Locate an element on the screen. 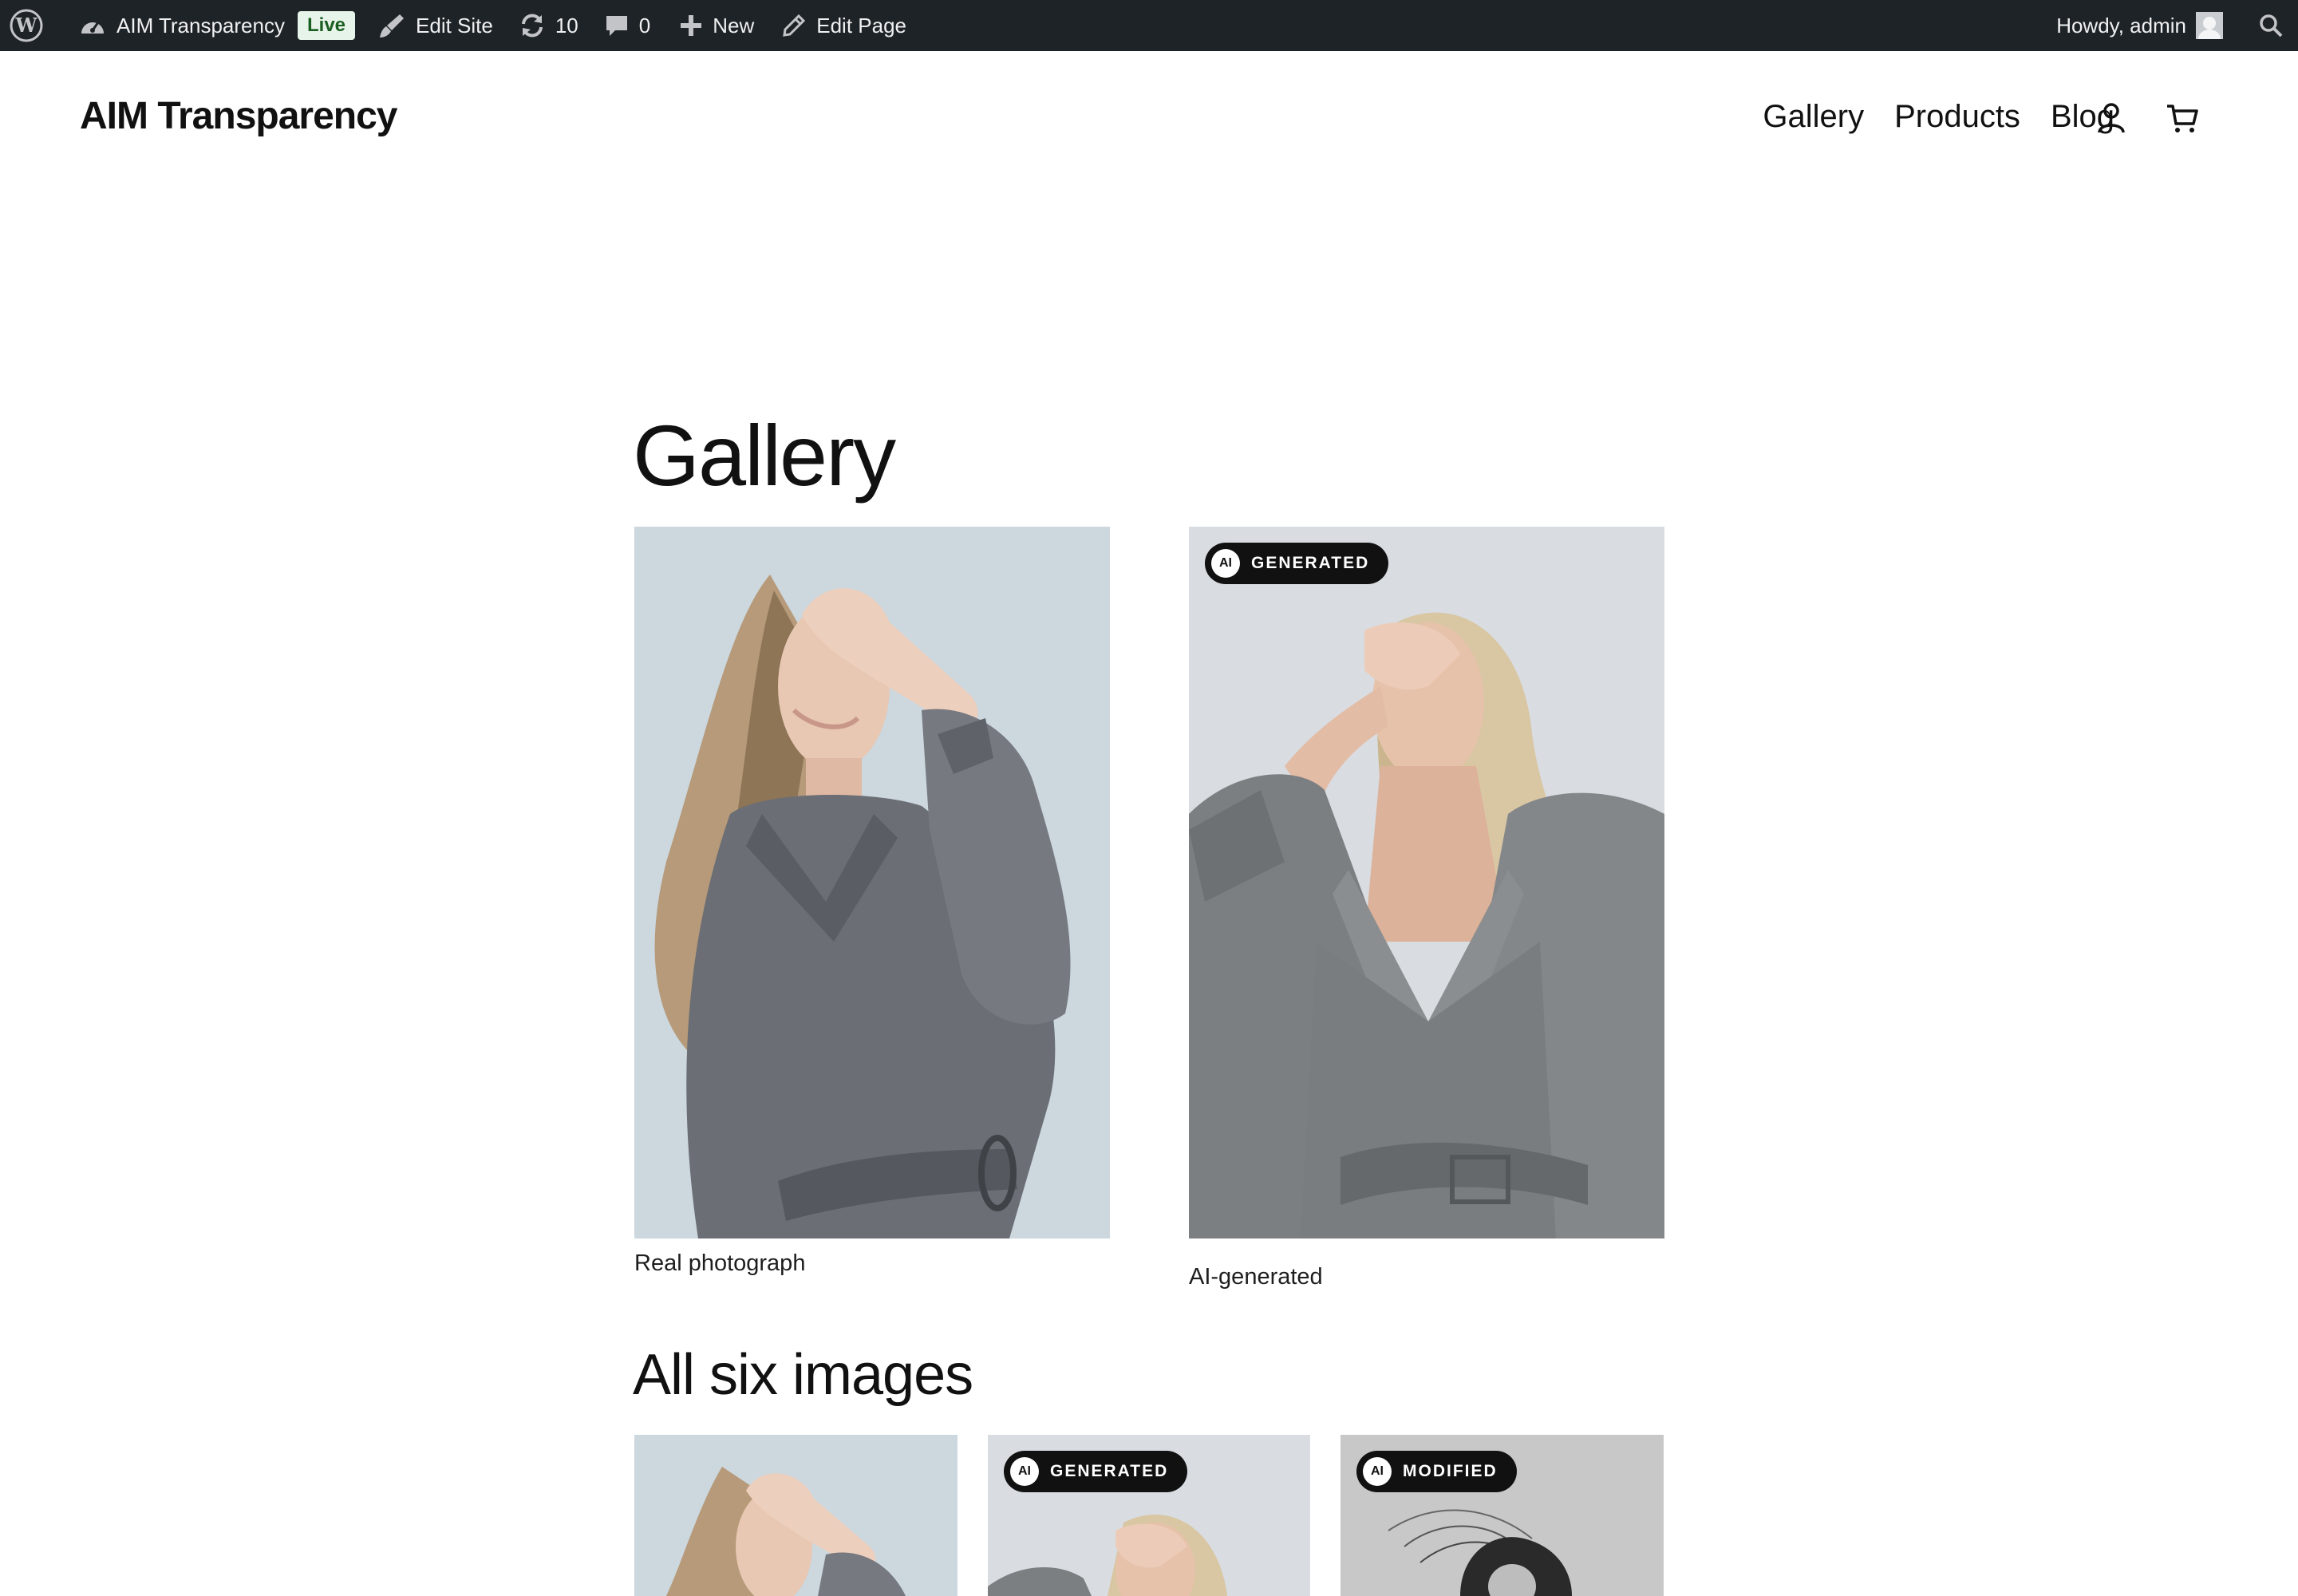 The image size is (2298, 1596). new-content-menu: New is located at coordinates (713, 25).